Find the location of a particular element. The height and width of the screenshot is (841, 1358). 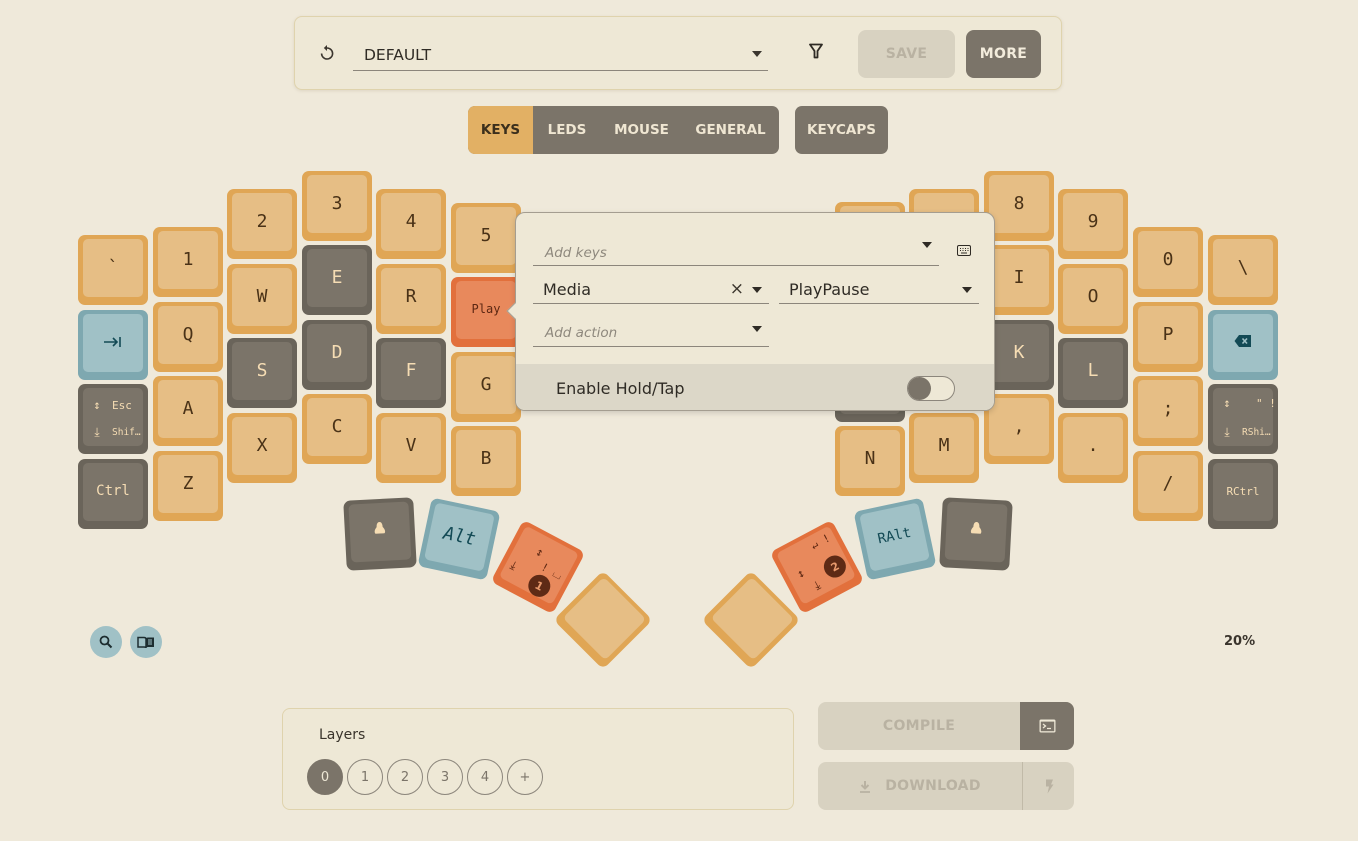

key-2: 2 is located at coordinates (262, 224).